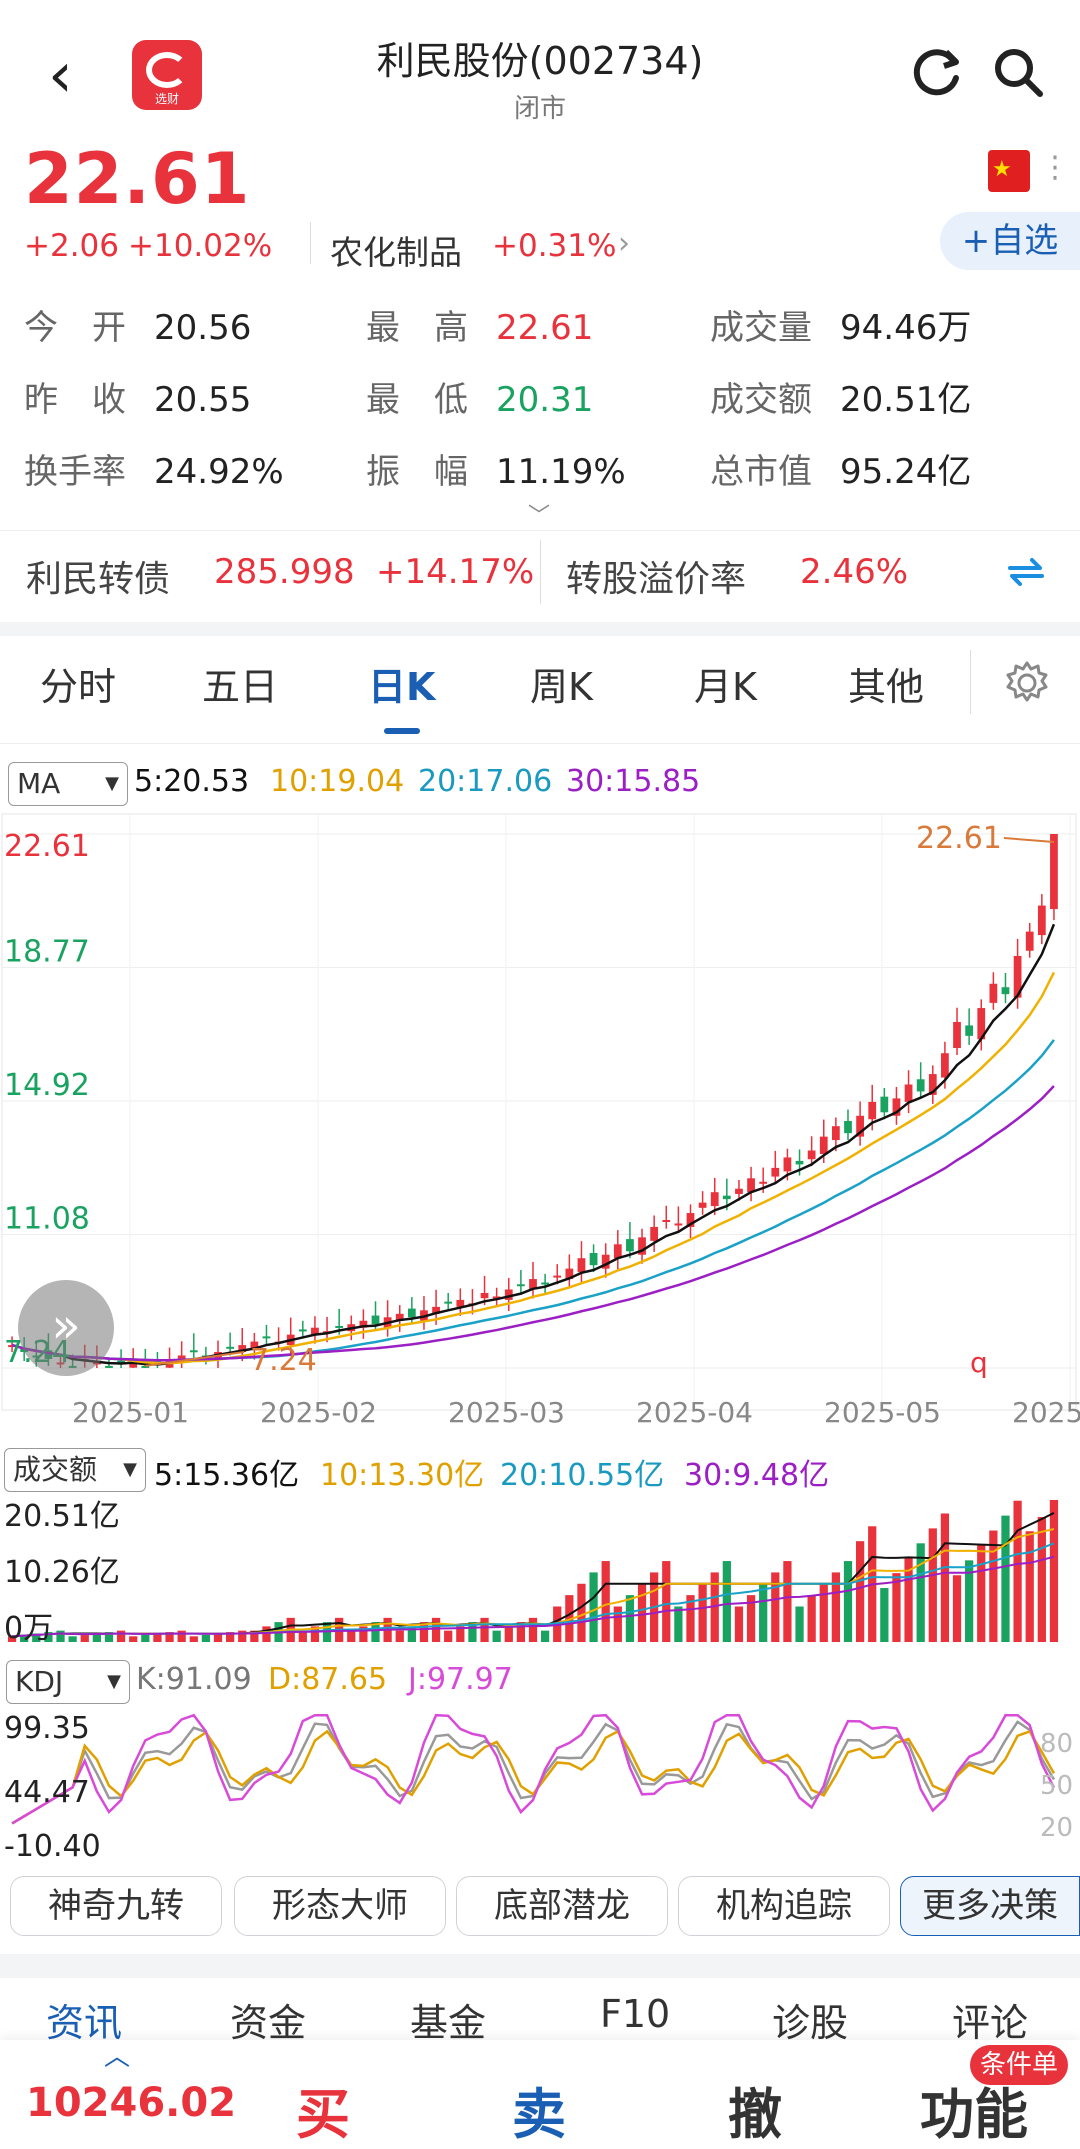 The image size is (1080, 2149). Describe the element at coordinates (990, 1906) in the screenshot. I see `chip-more-decisions: 更多决策` at that location.